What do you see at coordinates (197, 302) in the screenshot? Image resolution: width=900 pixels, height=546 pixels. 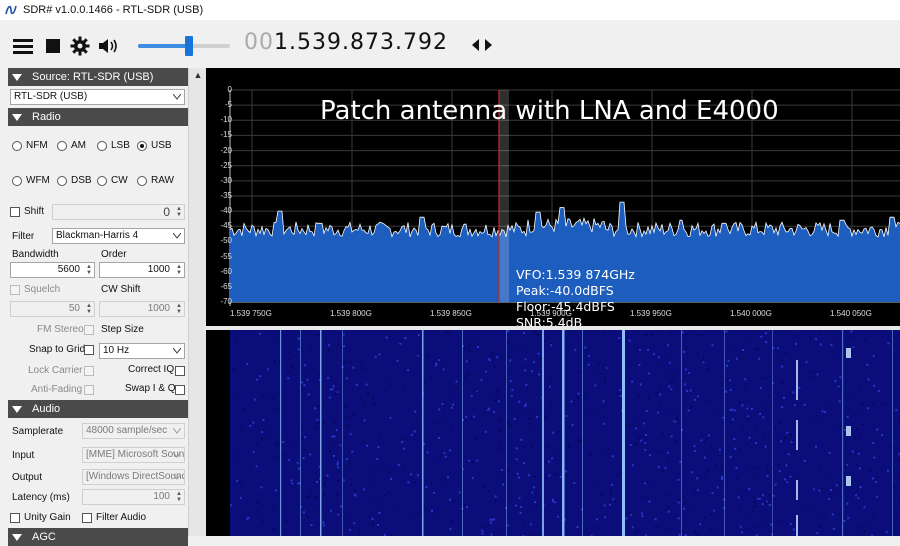 I see `panel-scrollbar: ▲` at bounding box center [197, 302].